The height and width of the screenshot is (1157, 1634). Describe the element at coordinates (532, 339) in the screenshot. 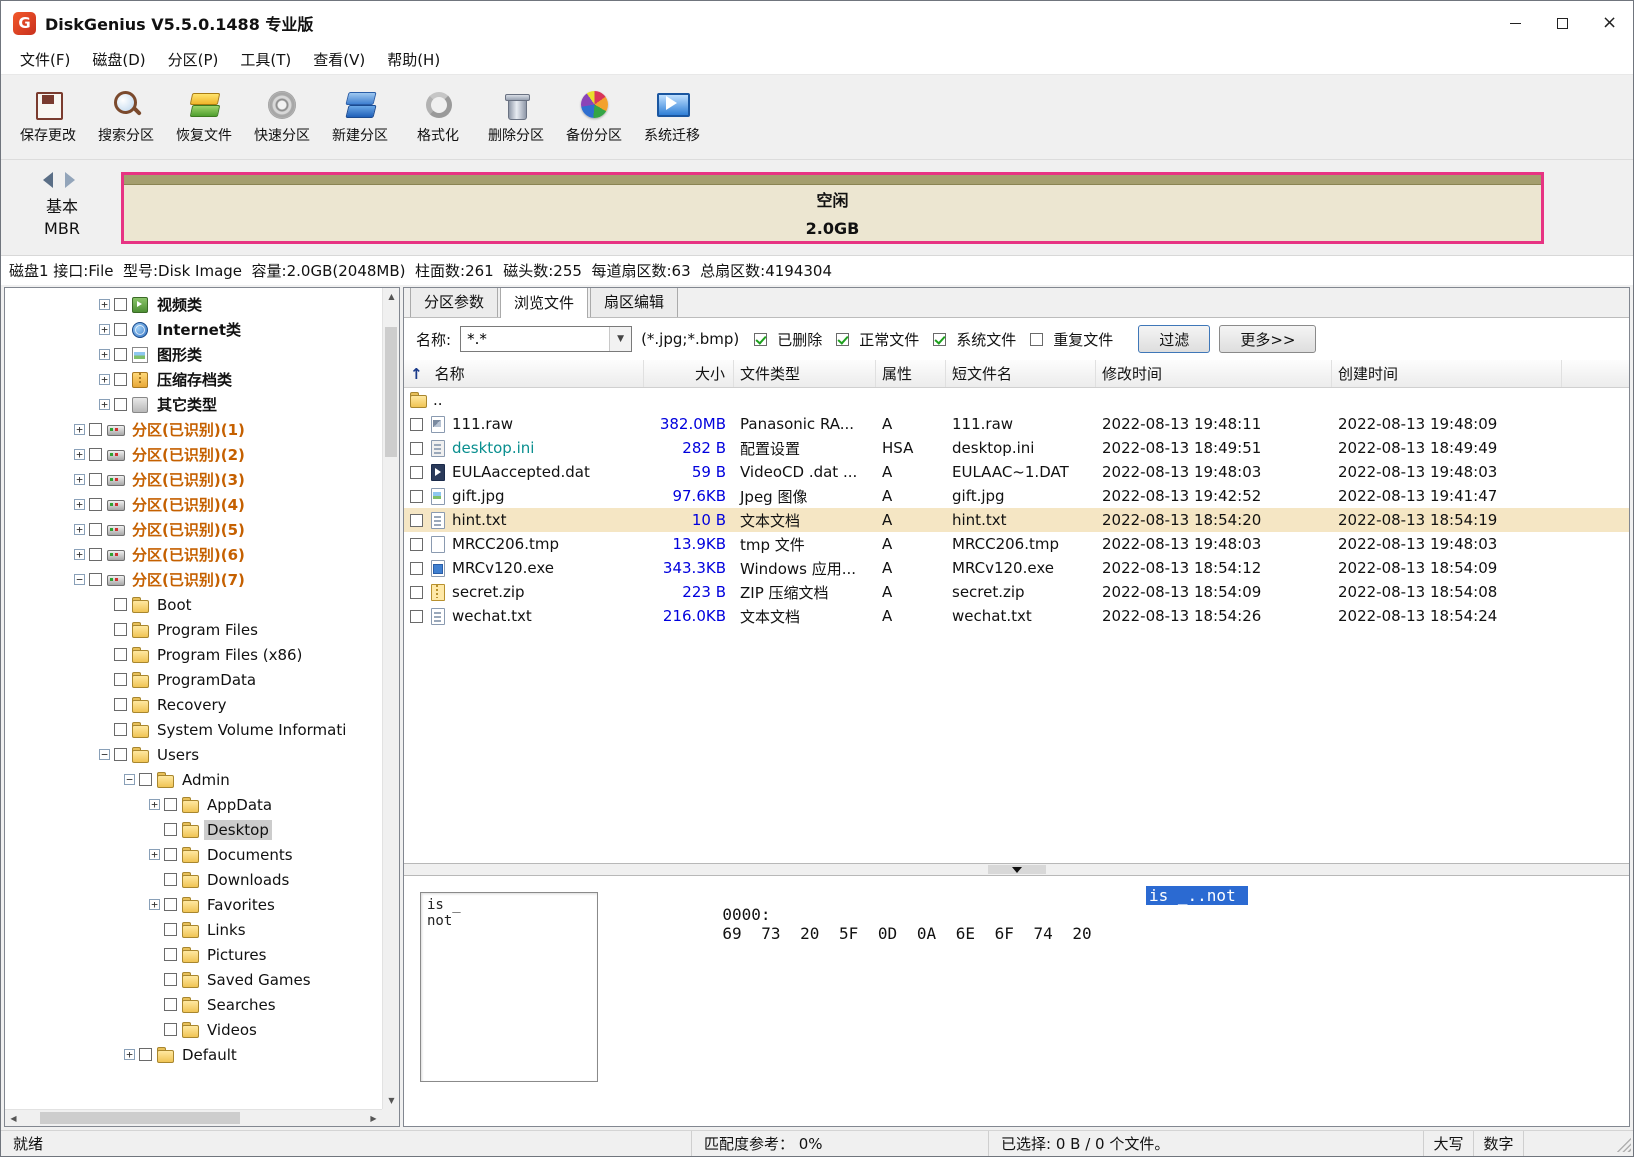

I see `filename-pattern-input` at that location.